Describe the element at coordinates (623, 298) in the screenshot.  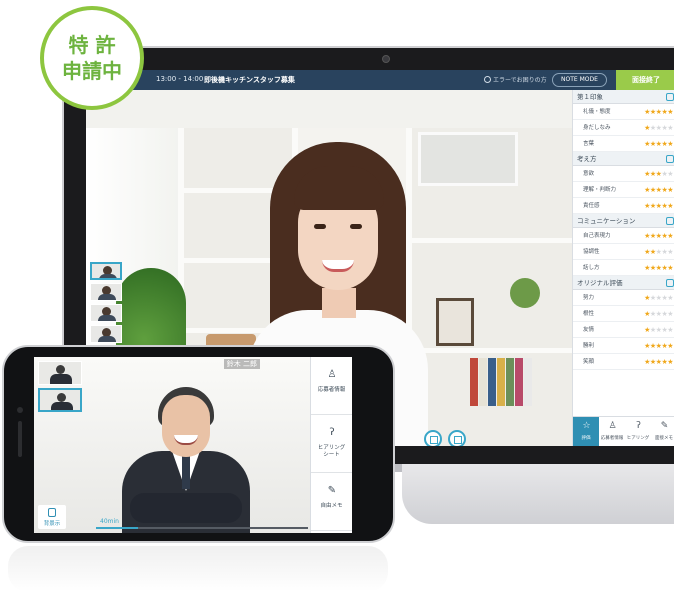
I see `evaluation-row: 努力 ★★★★★` at that location.